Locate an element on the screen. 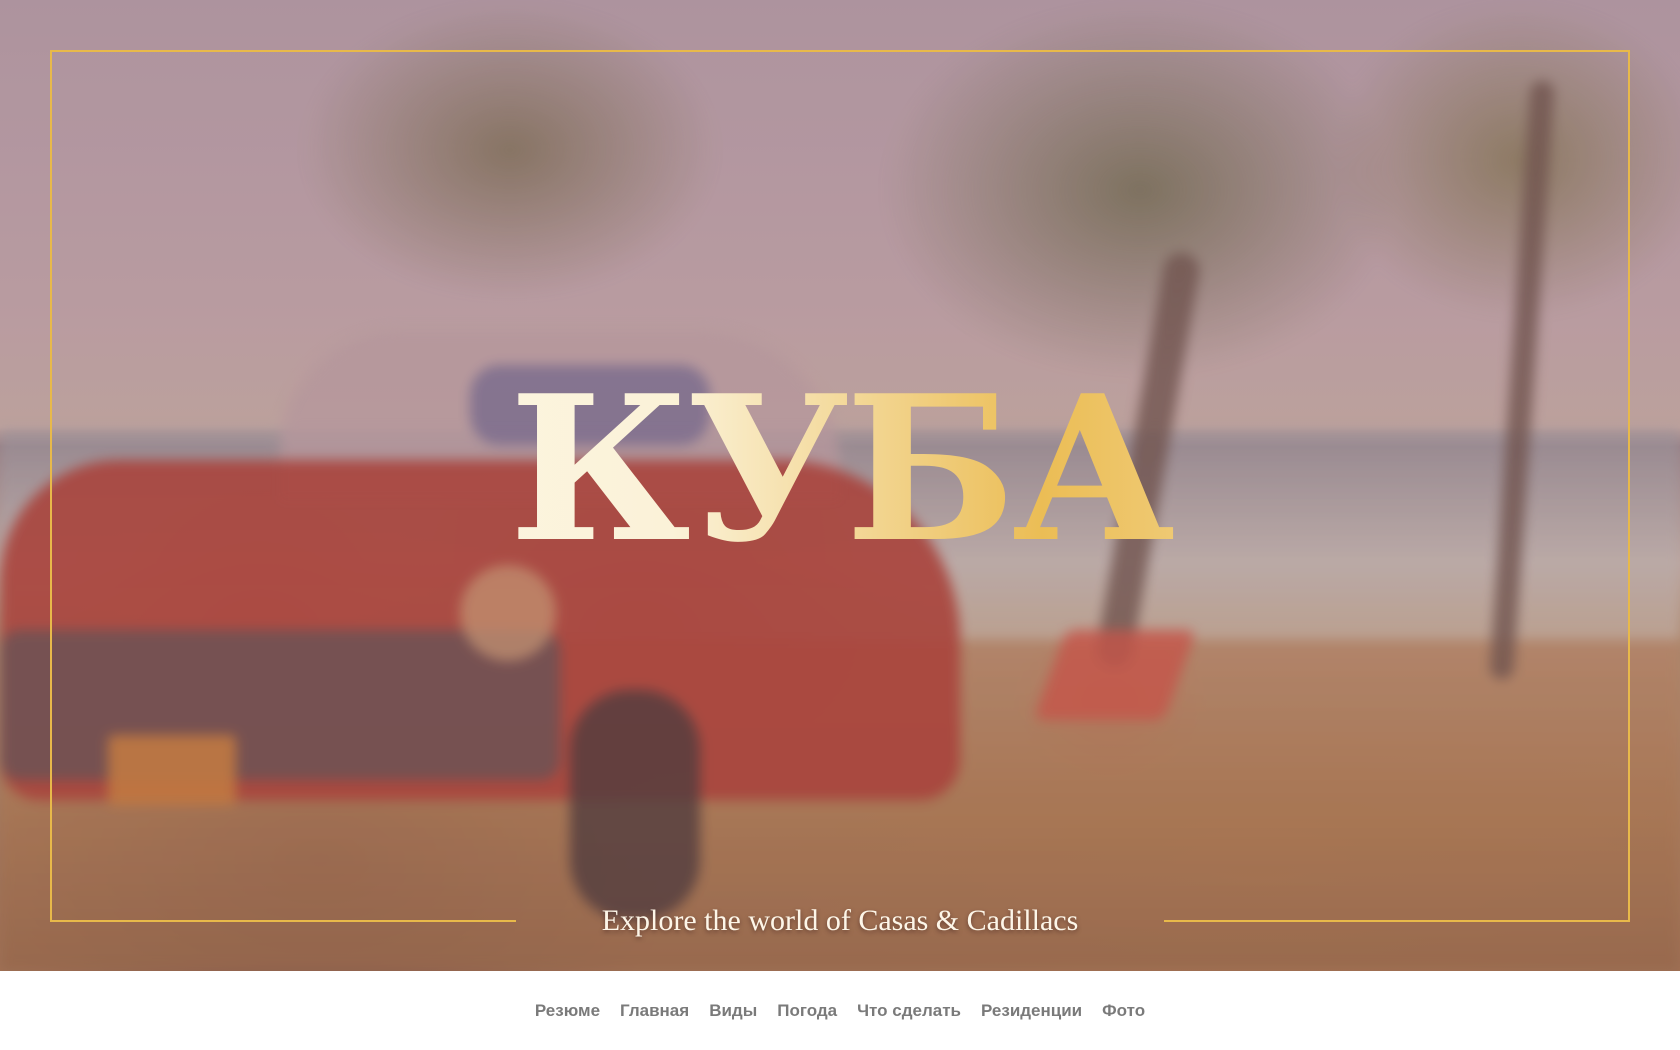  nav-item-weather: Погода is located at coordinates (807, 1011).